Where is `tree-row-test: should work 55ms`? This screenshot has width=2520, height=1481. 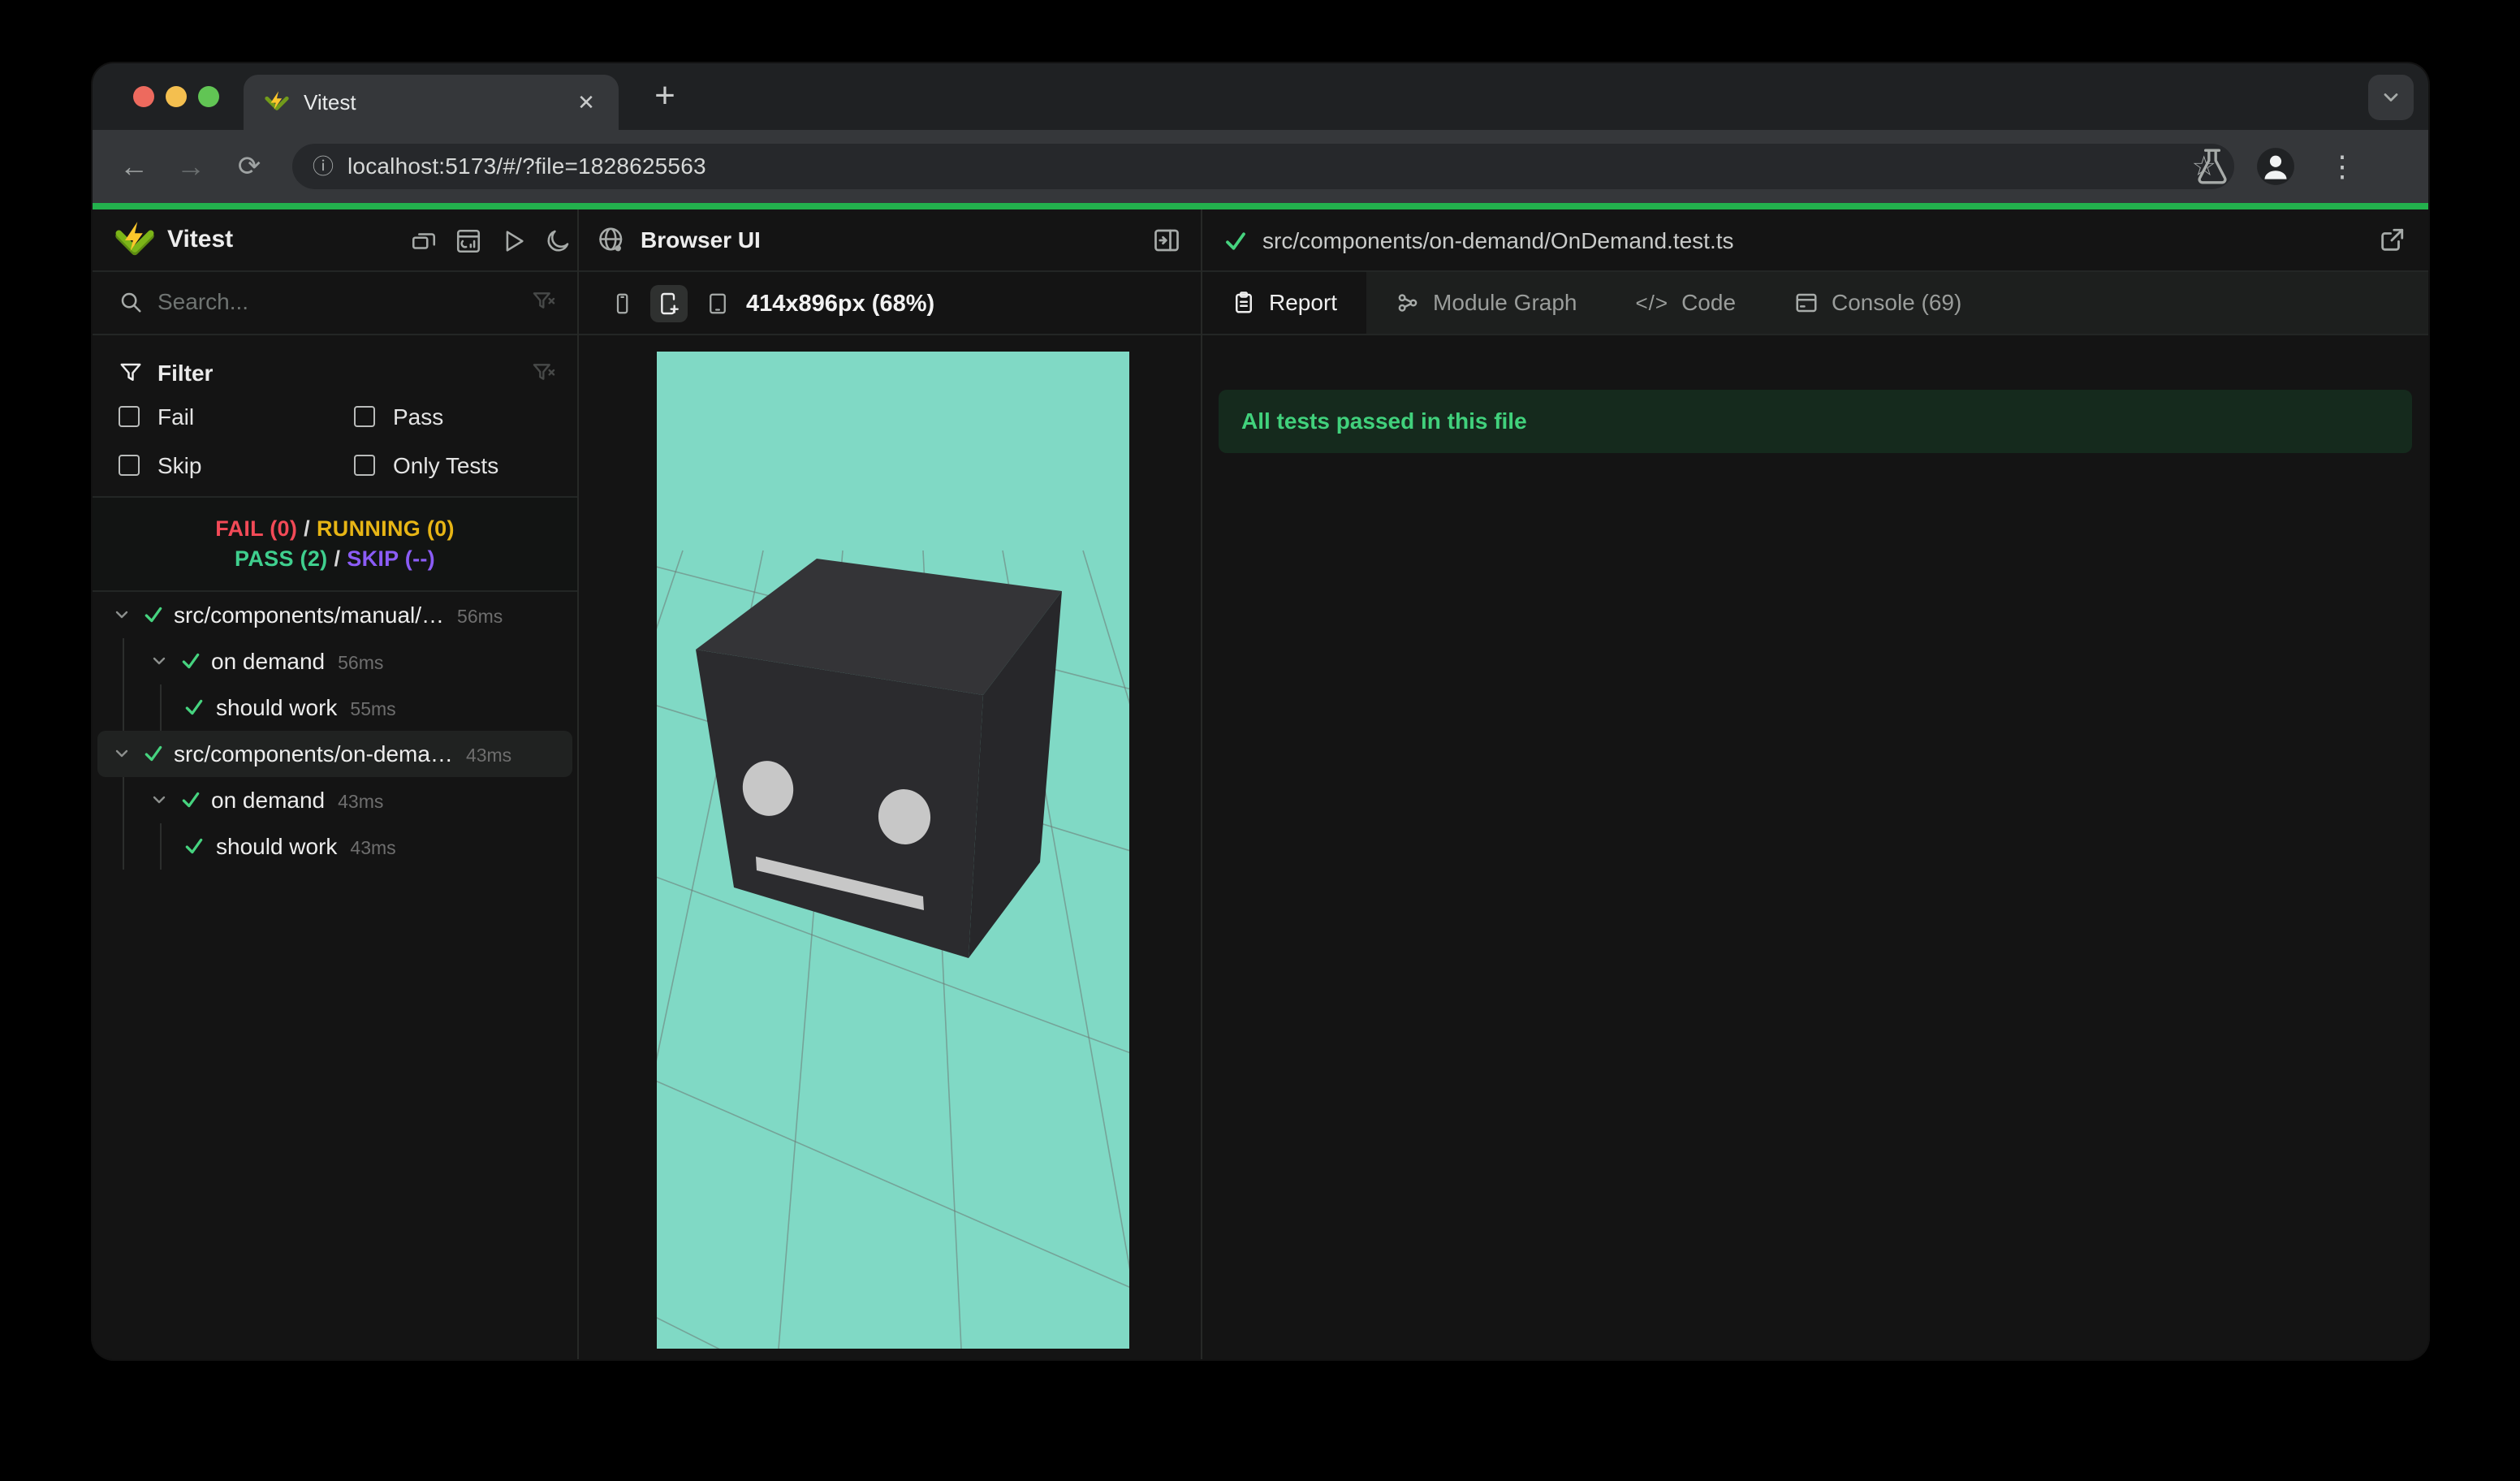
tree-row-test: should work 55ms is located at coordinates (335, 707).